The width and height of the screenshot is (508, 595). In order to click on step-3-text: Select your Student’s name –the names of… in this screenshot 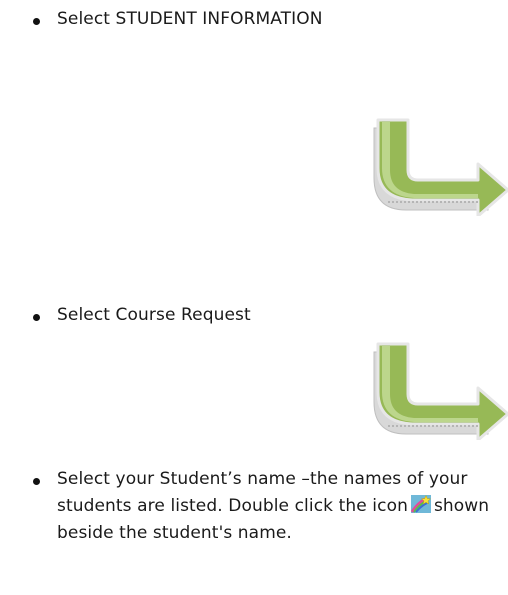, I will do `click(279, 506)`.